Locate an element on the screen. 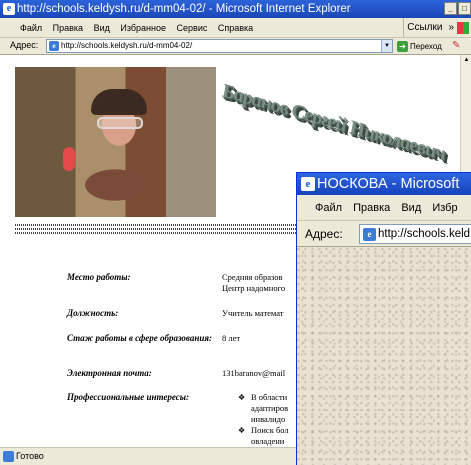 The image size is (471, 465). label-experience: Стаж работы в сфере образования: is located at coordinates (140, 338).